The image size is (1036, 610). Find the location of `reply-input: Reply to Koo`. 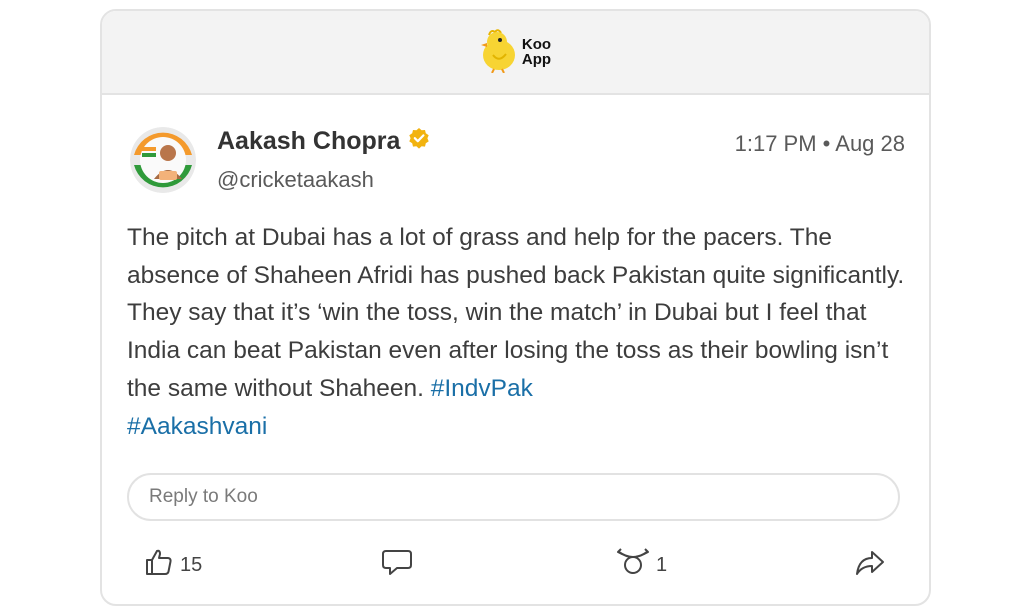

reply-input: Reply to Koo is located at coordinates (513, 497).